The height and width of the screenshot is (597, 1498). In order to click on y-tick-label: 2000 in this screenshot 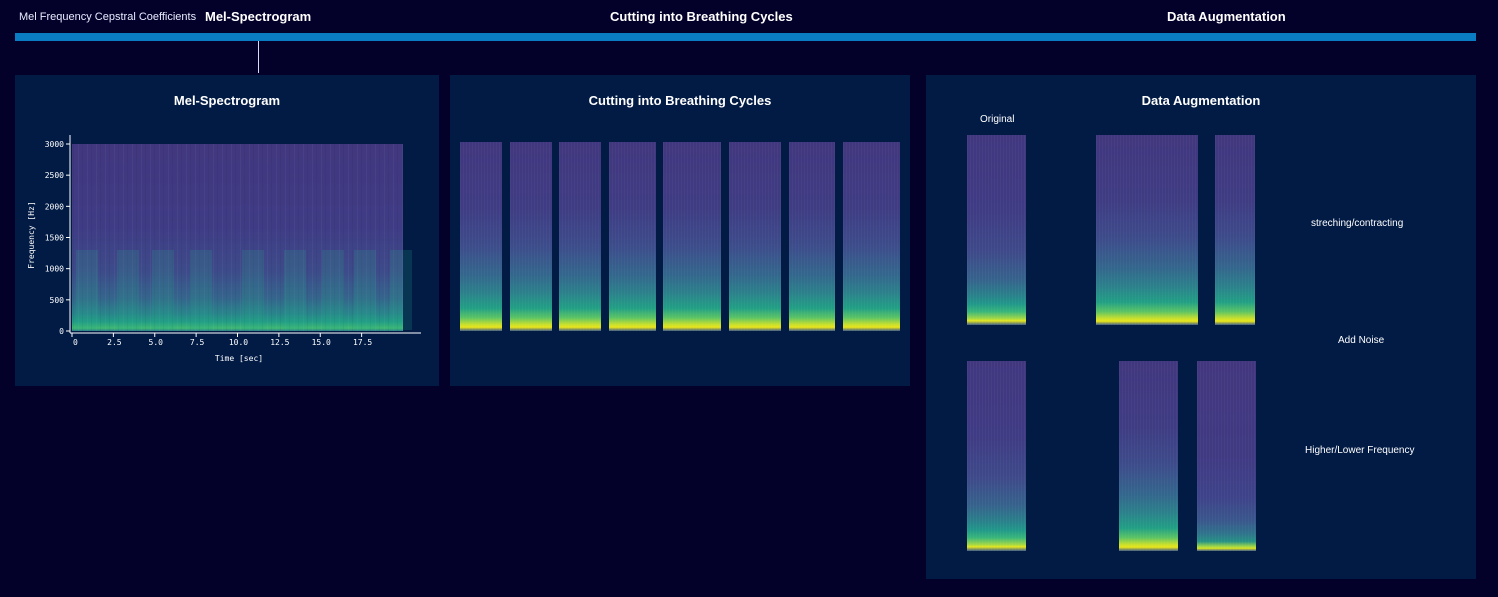, I will do `click(54, 206)`.